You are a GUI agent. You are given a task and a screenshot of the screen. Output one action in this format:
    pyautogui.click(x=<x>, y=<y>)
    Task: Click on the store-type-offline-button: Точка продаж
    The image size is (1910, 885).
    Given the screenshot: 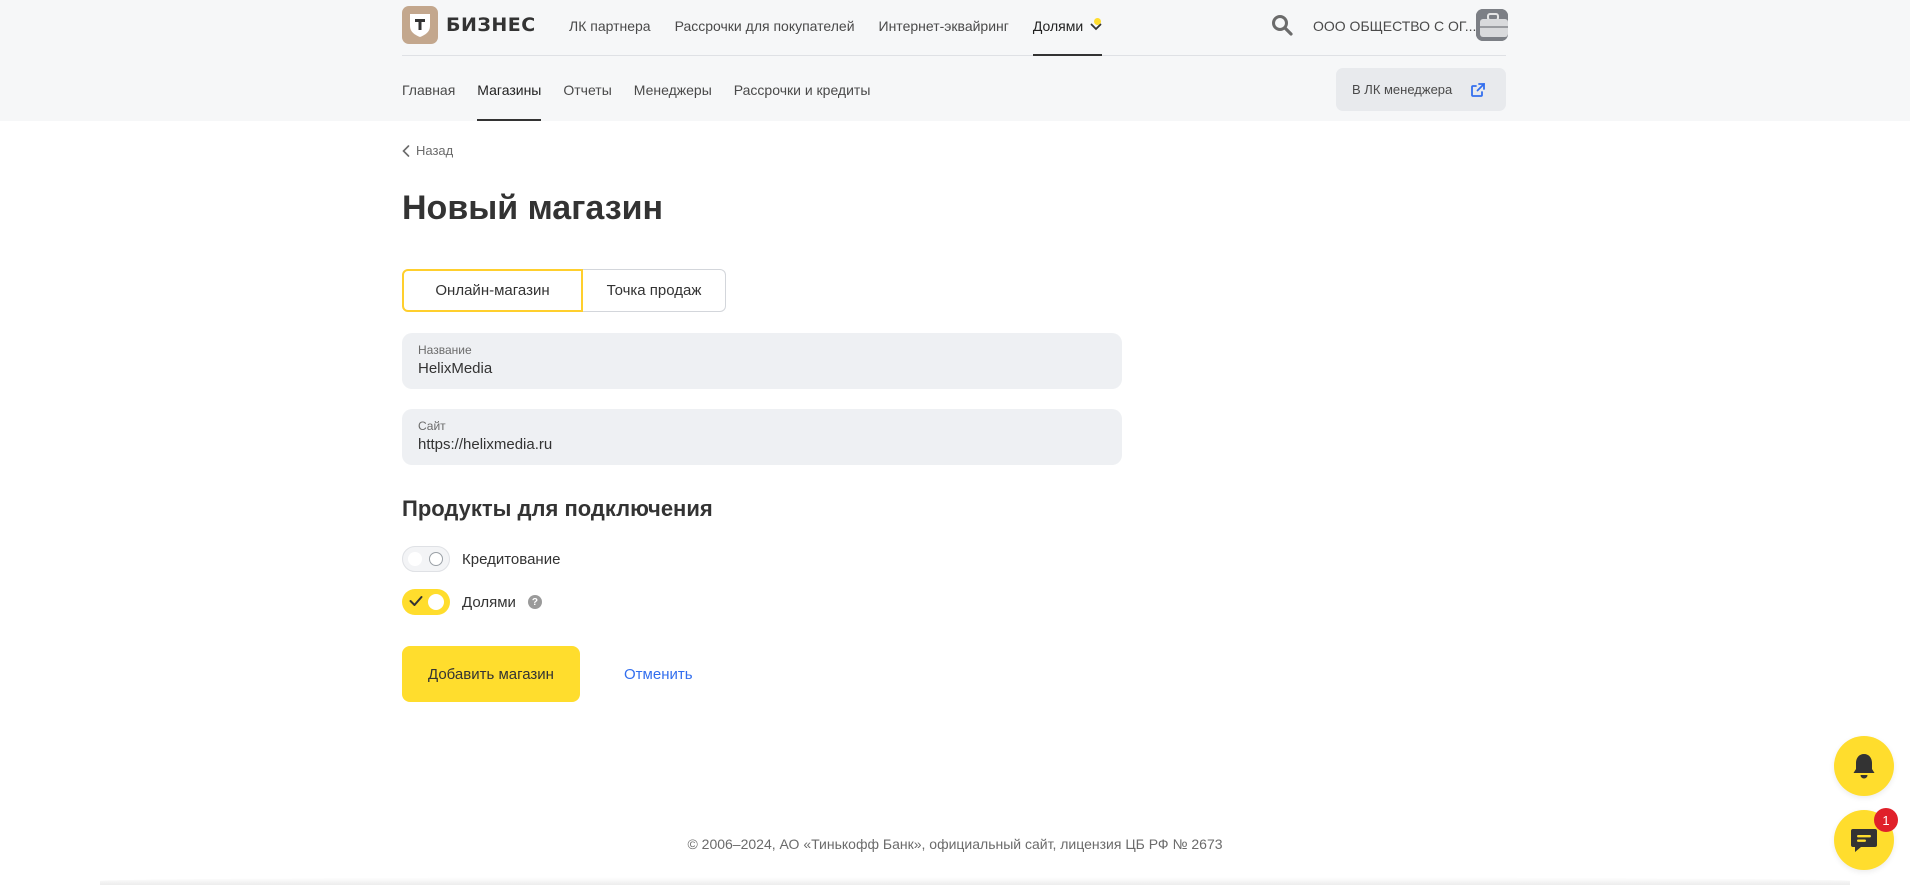 What is the action you would take?
    pyautogui.click(x=654, y=290)
    